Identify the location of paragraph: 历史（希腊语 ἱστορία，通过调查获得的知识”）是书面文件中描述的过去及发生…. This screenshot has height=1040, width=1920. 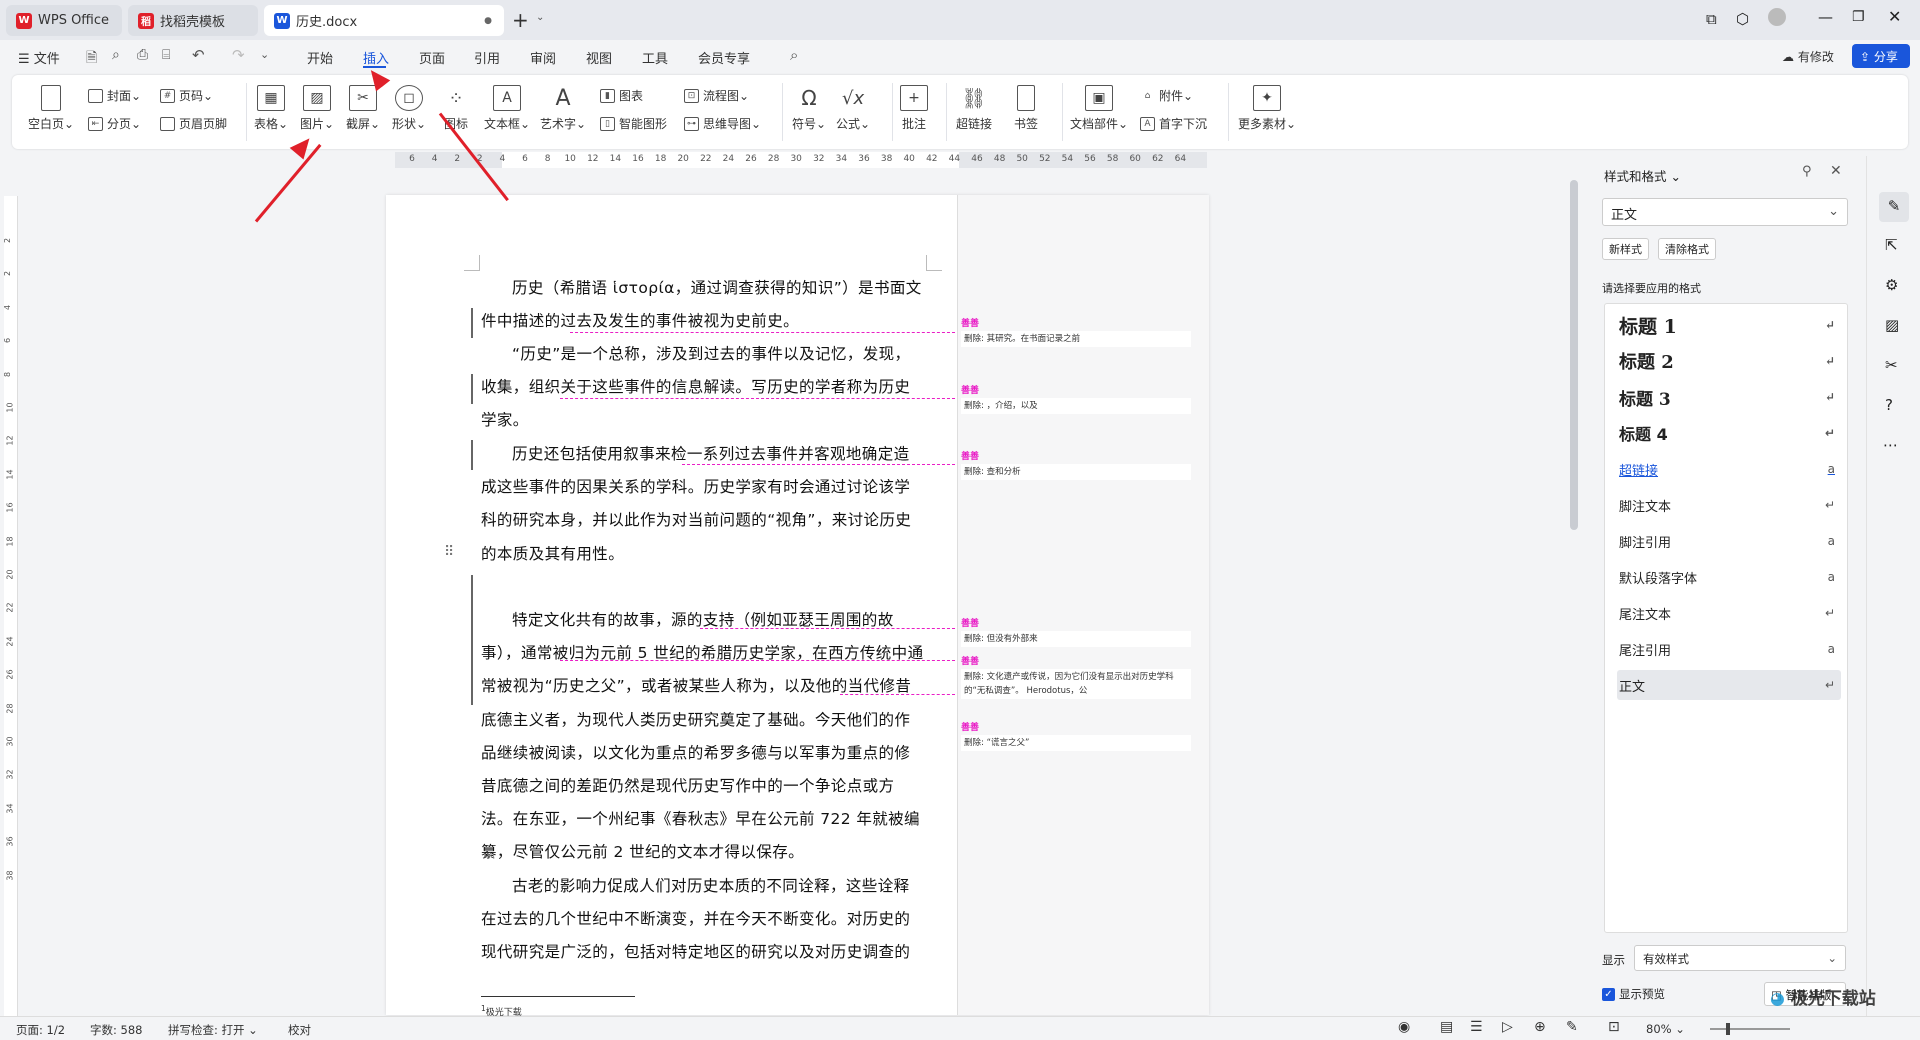
(703, 305).